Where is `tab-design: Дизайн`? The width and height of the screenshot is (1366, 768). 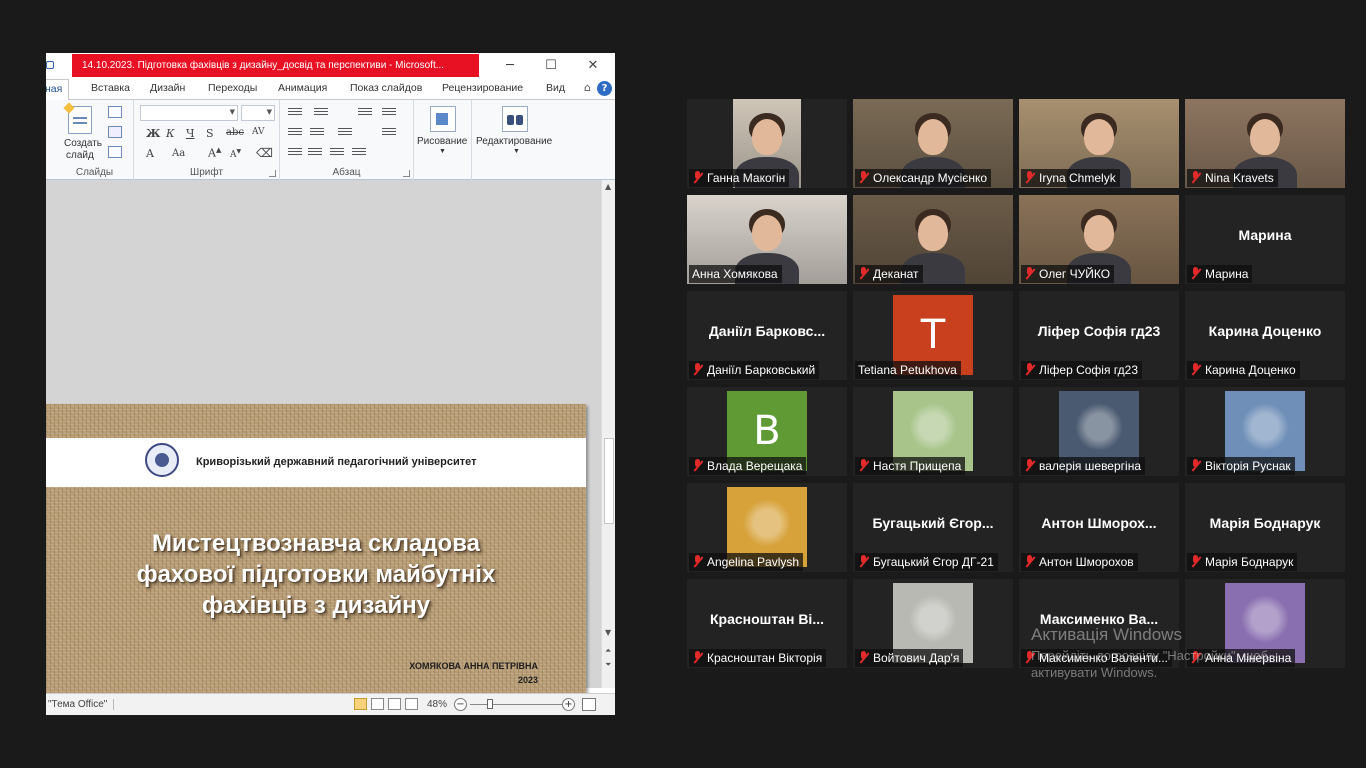
tab-design: Дизайн is located at coordinates (167, 88).